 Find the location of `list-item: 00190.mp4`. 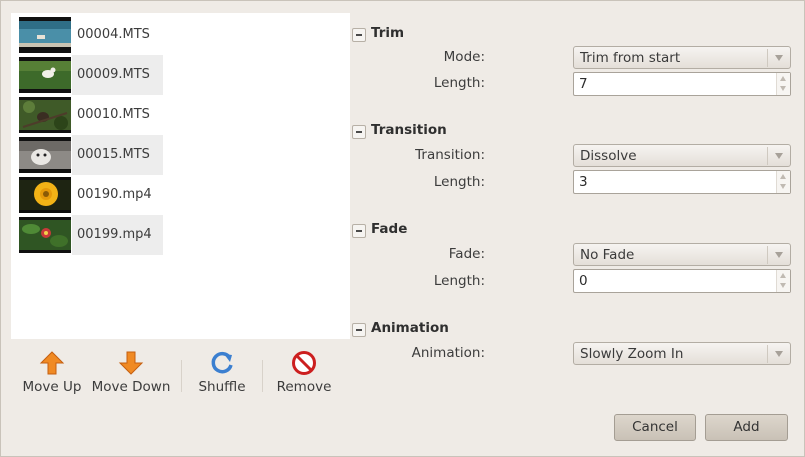

list-item: 00190.mp4 is located at coordinates (180, 195).